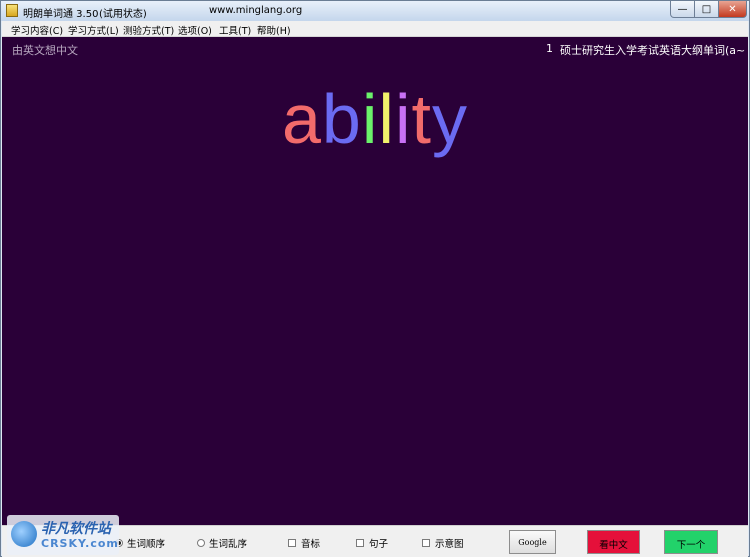  Describe the element at coordinates (146, 544) in the screenshot. I see `order-sequential-label: 生词顺序` at that location.